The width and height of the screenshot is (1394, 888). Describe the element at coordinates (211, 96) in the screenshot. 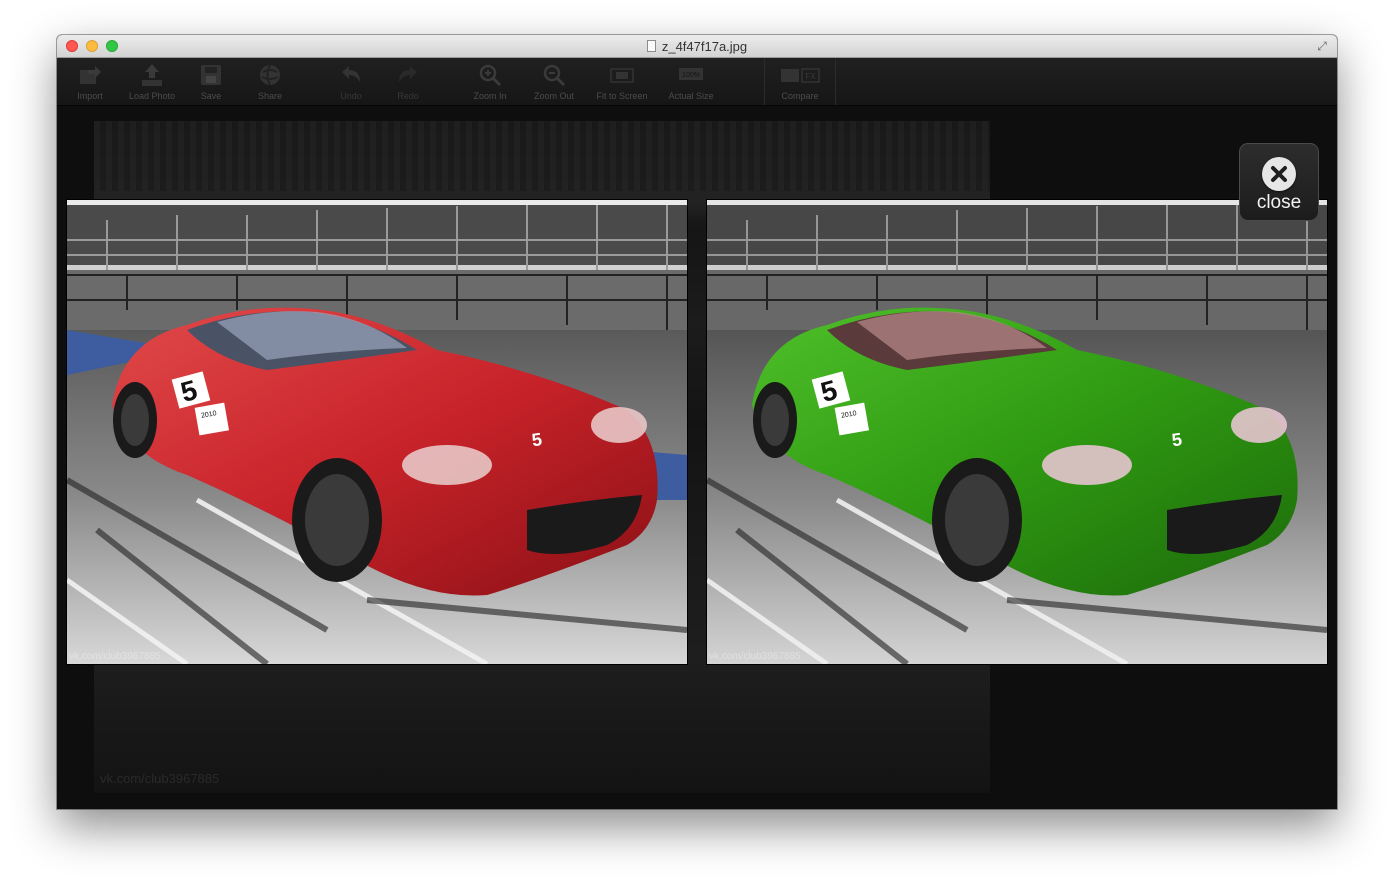

I see `save-label: Save` at that location.